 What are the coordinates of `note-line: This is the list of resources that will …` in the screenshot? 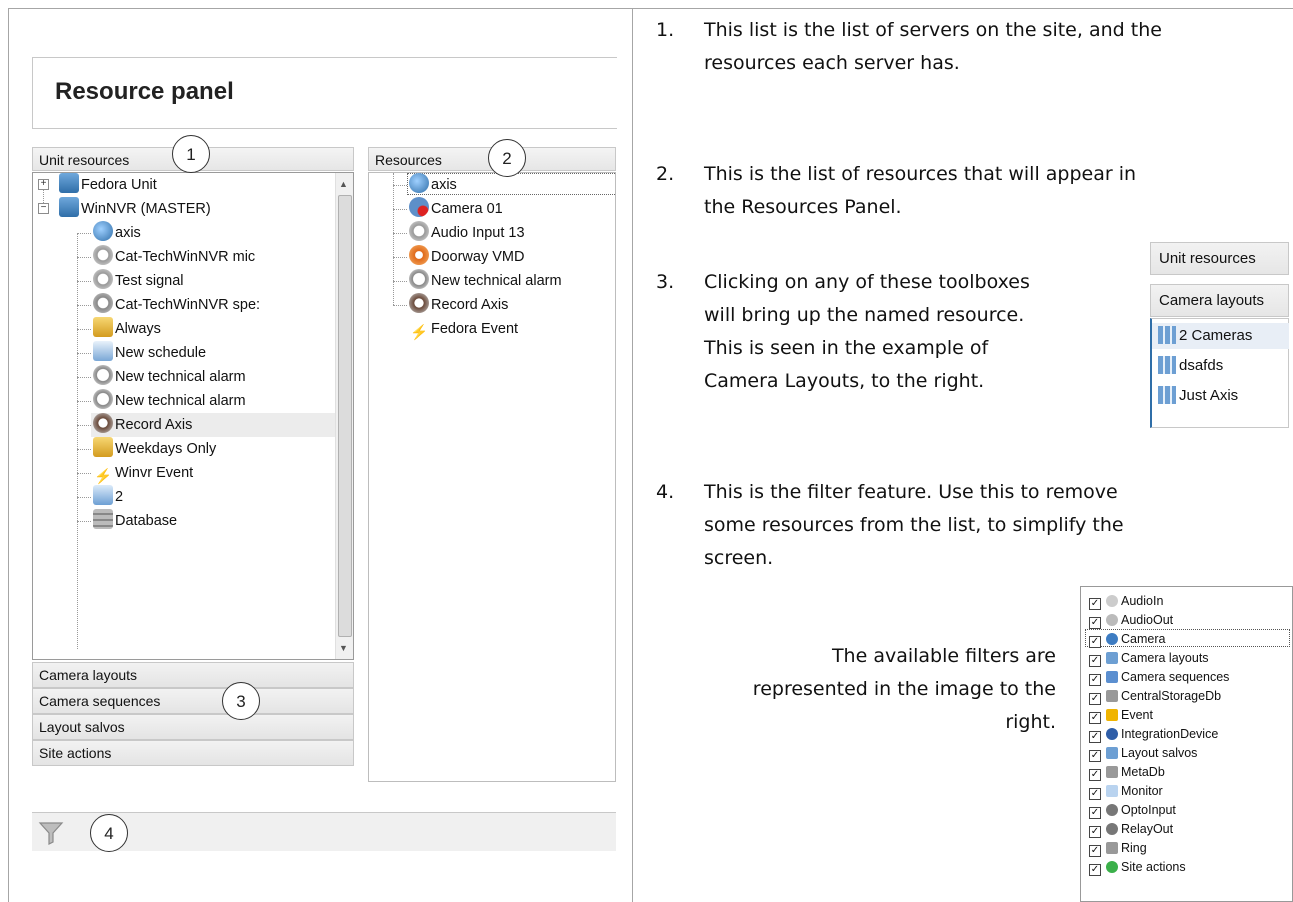 It's located at (920, 174).